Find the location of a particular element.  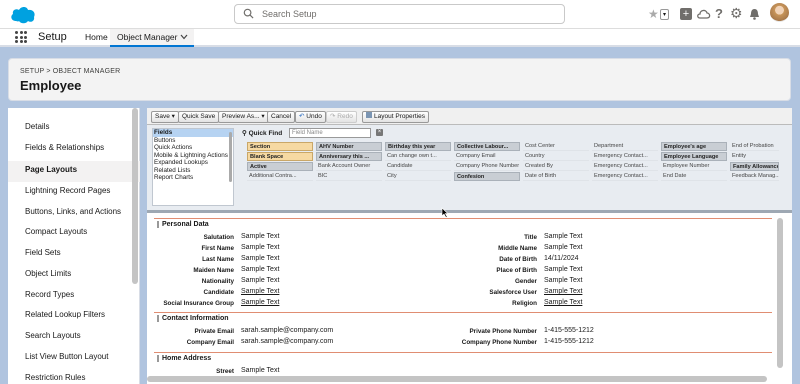

undo-button: ↶ Undo is located at coordinates (310, 117).